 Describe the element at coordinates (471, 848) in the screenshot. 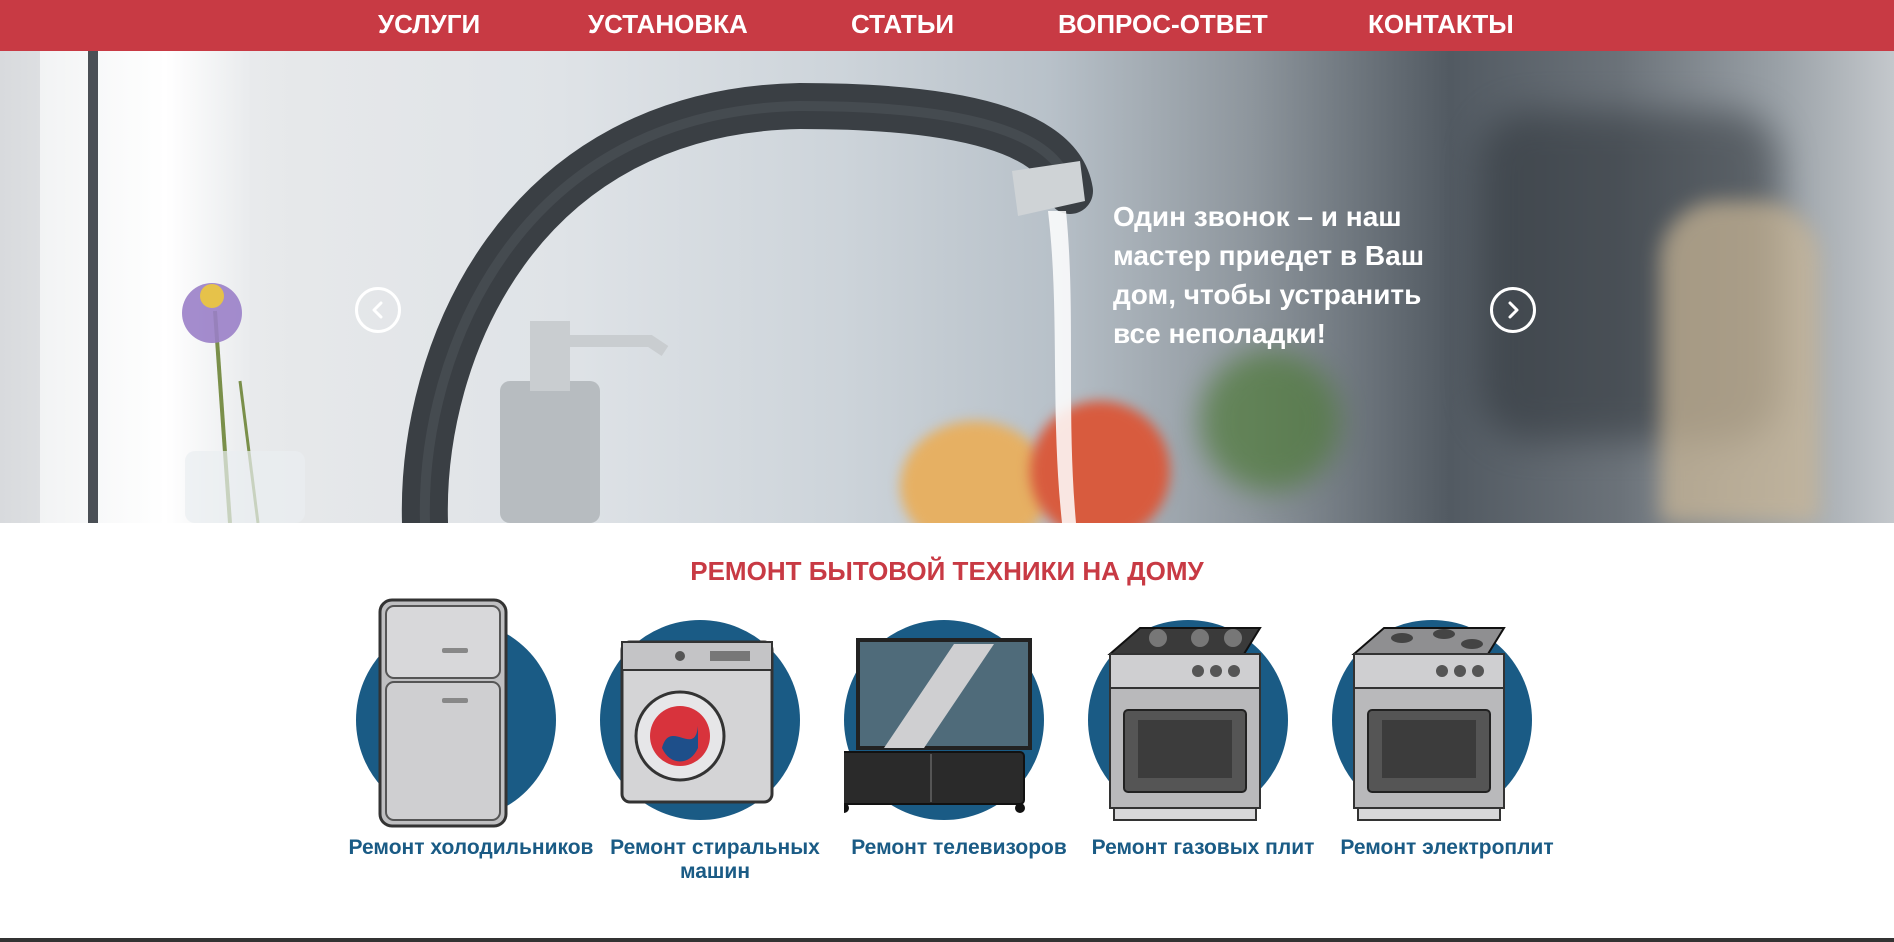

I see `service-label: Ремонт холодильников` at that location.